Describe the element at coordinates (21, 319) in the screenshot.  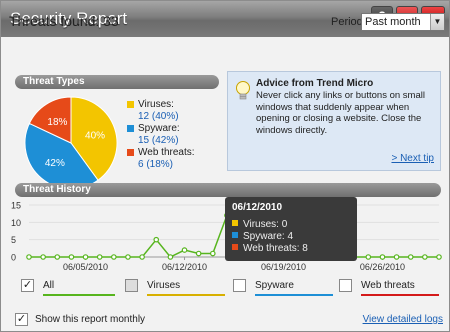
I see `show-monthly-checkbox: ✓` at that location.